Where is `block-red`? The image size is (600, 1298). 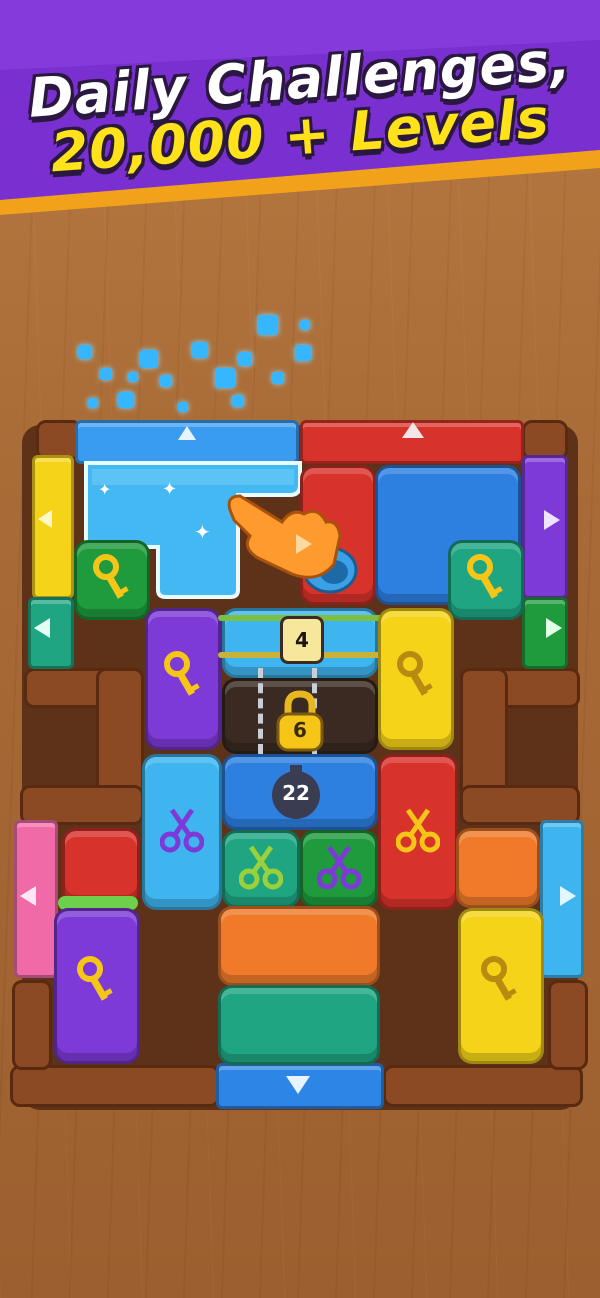
block-red is located at coordinates (101, 867).